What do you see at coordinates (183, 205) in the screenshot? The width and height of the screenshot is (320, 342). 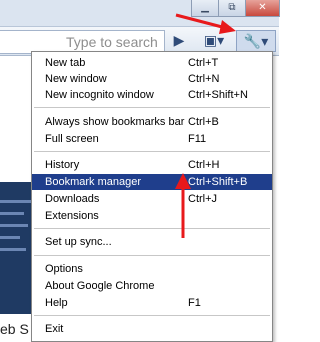 I see `annotation-arrow-to-bookmark-manager` at bounding box center [183, 205].